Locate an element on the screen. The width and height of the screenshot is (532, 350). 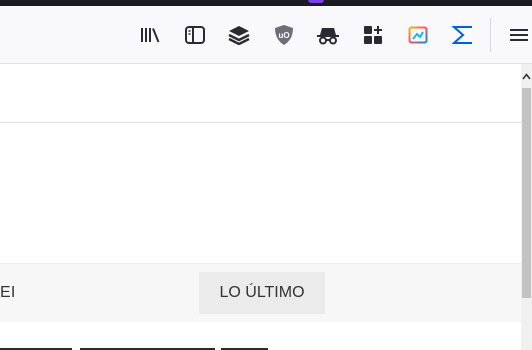
vertical-scrollbar is located at coordinates (526, 207).